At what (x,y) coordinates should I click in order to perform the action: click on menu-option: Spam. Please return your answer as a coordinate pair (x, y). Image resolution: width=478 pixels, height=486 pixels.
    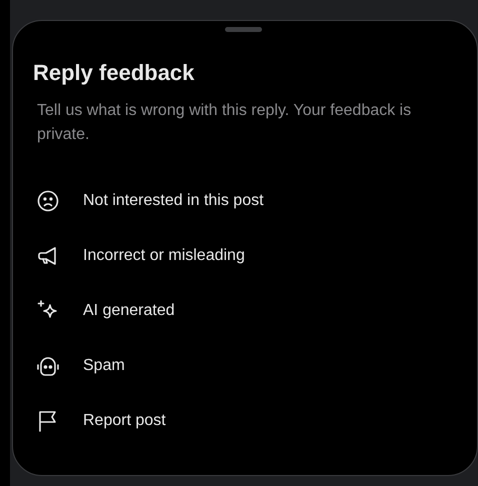
    Looking at the image, I should click on (104, 366).